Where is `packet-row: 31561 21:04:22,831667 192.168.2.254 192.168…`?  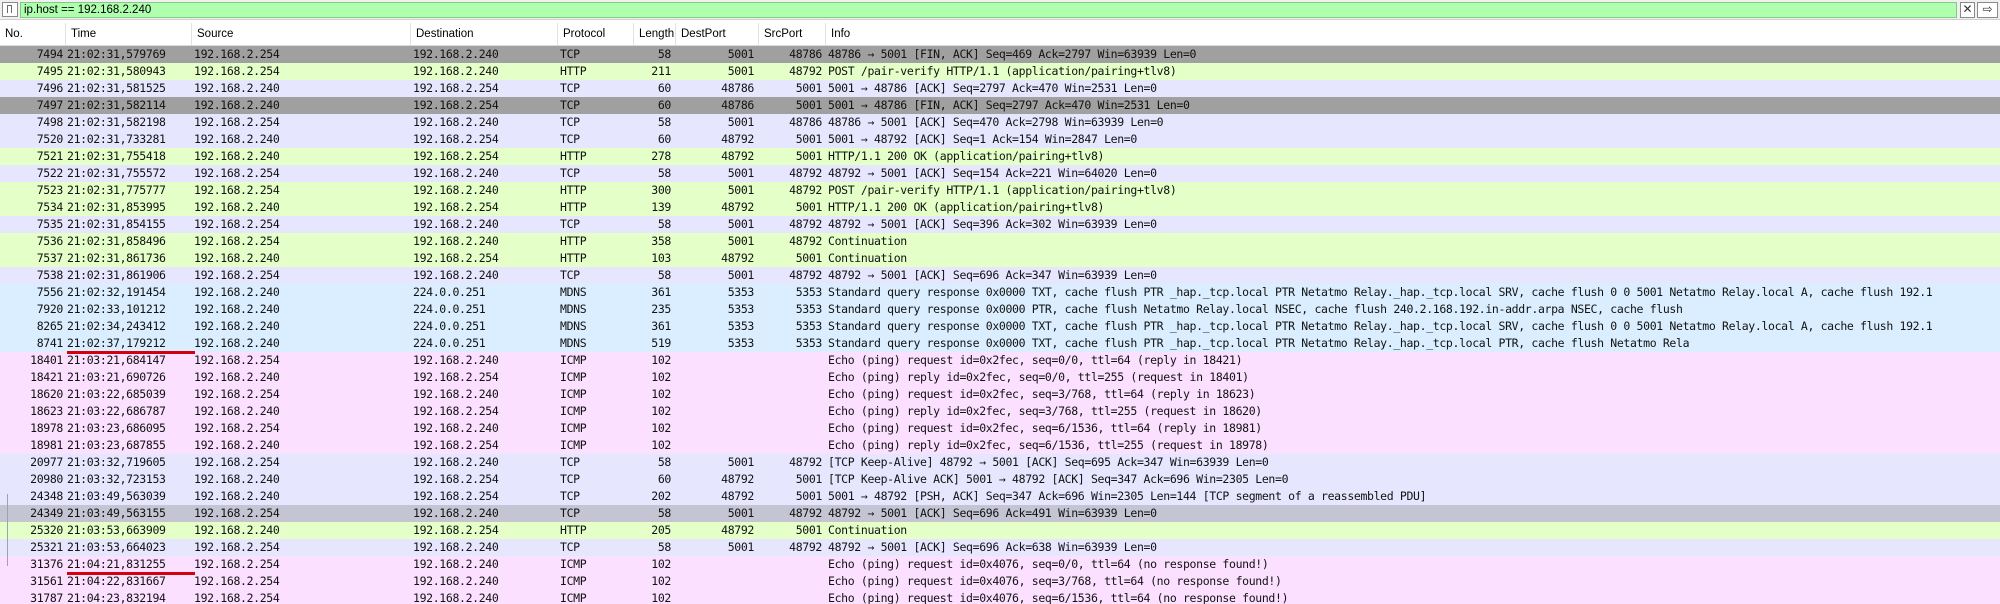
packet-row: 31561 21:04:22,831667 192.168.2.254 192.168… is located at coordinates (1000, 581).